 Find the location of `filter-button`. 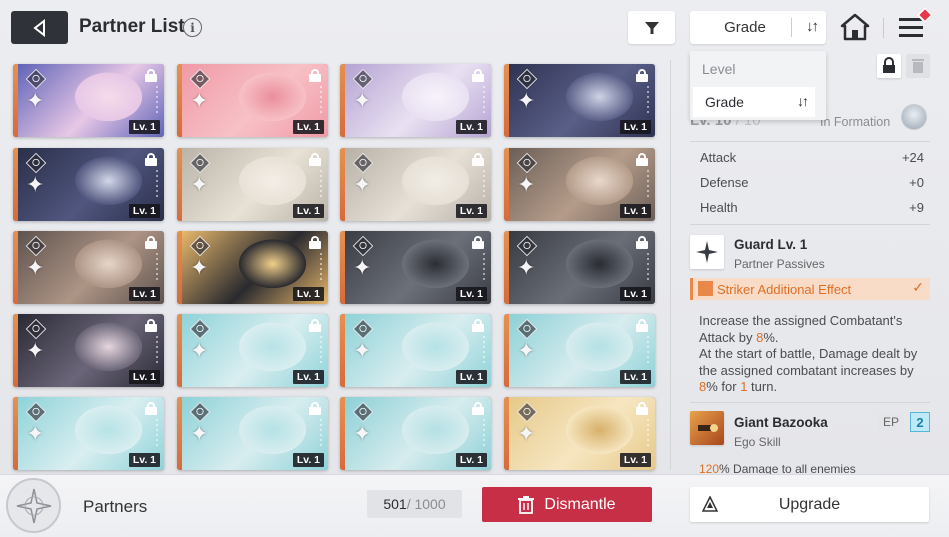

filter-button is located at coordinates (651, 27).